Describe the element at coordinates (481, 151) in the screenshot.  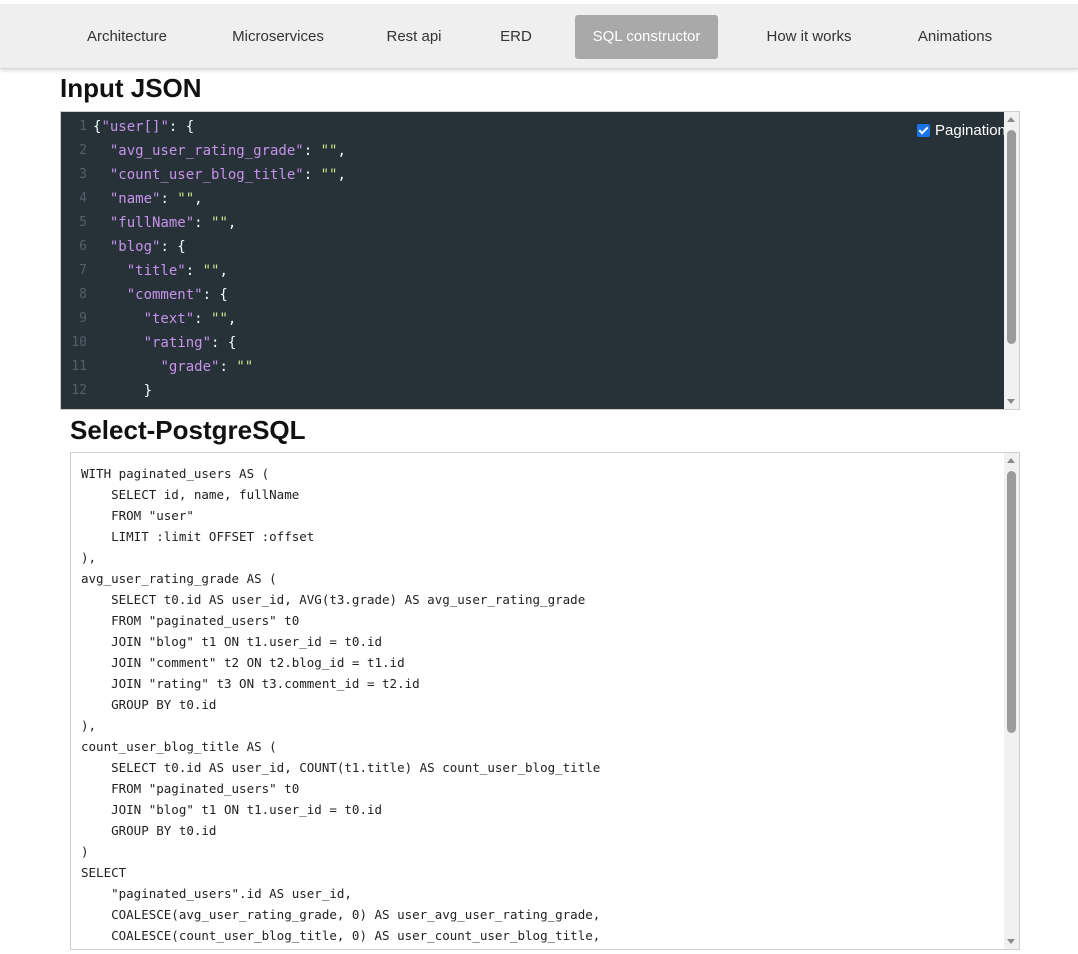
I see `code-line: 2 "avg_user_rating_grade": "",` at that location.